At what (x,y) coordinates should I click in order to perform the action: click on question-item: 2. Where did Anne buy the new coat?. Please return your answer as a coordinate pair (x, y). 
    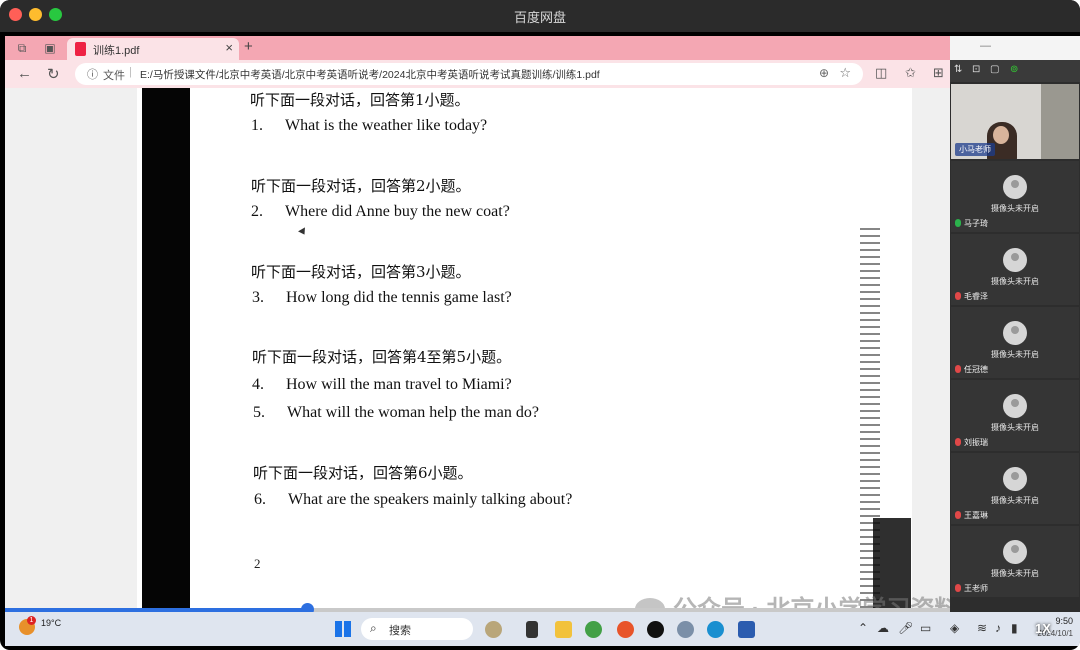
    Looking at the image, I should click on (380, 212).